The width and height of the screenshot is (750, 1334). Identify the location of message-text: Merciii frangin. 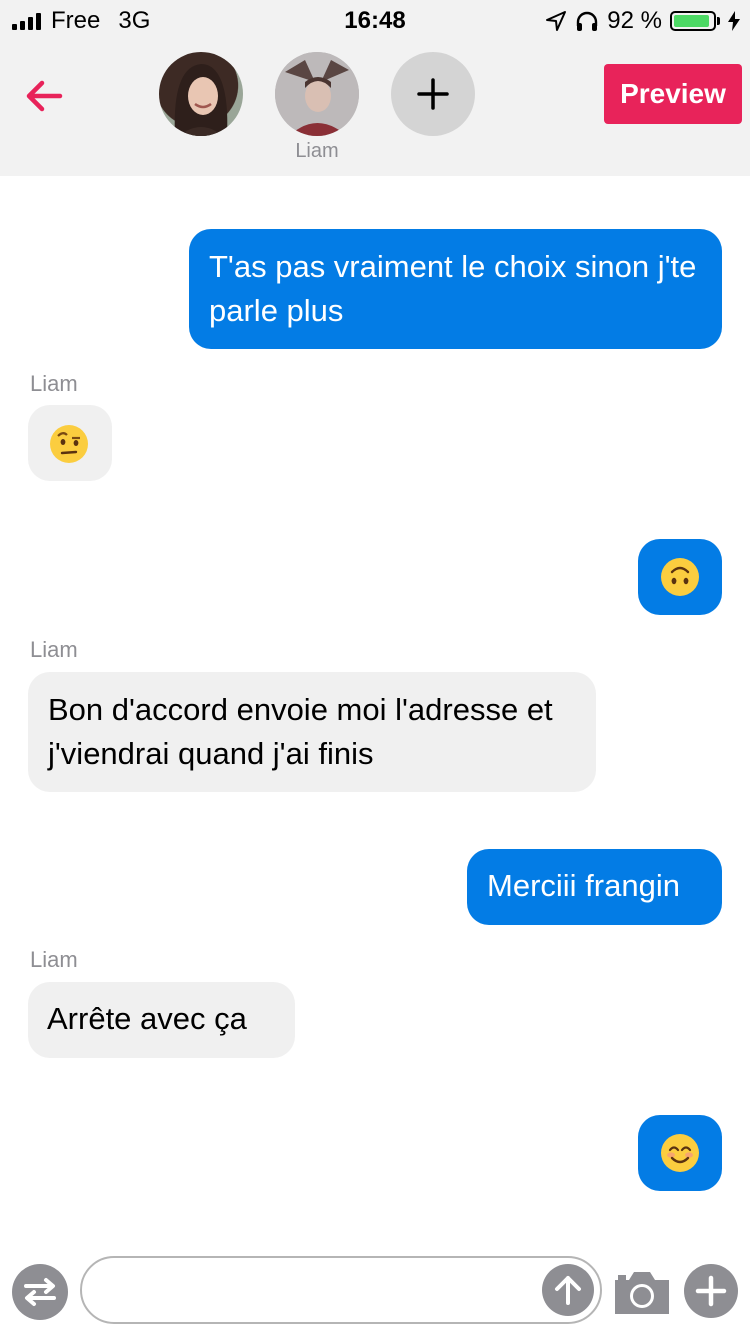
(583, 885).